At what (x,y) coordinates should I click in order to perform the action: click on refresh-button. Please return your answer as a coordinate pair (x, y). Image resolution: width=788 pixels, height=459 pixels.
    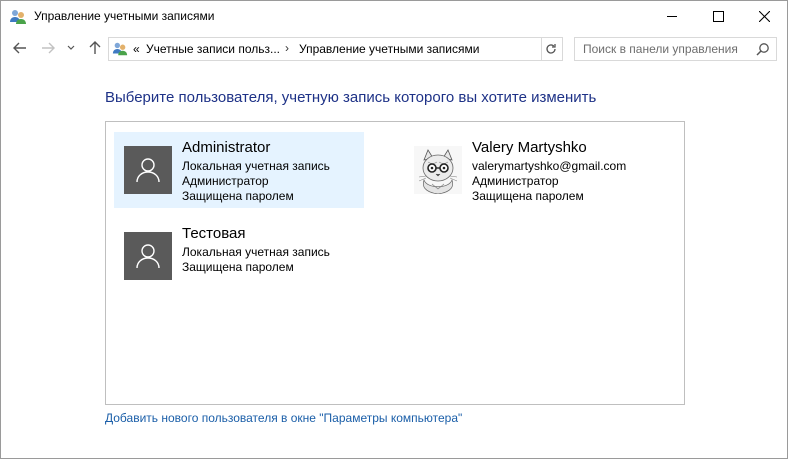
    Looking at the image, I should click on (551, 49).